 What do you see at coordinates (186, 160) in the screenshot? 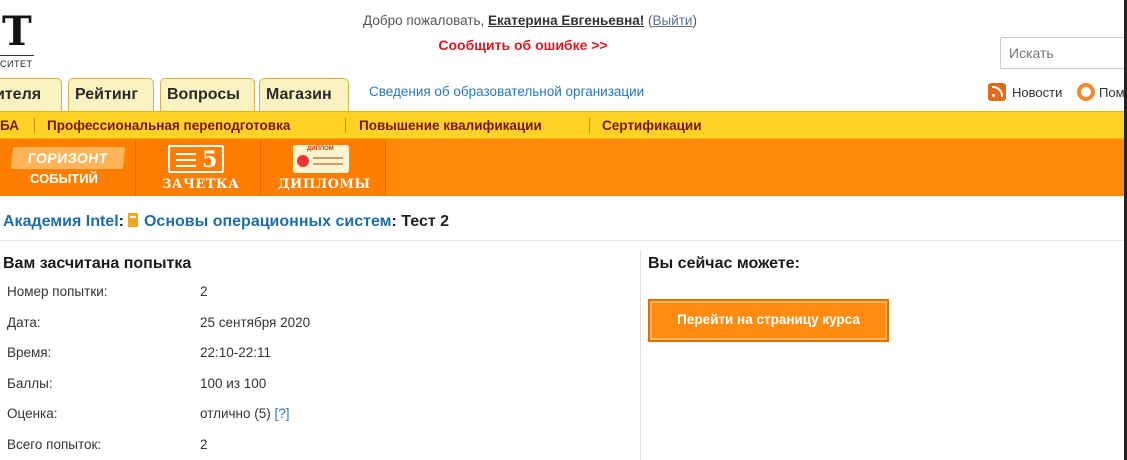
I see `gradebook-lines` at bounding box center [186, 160].